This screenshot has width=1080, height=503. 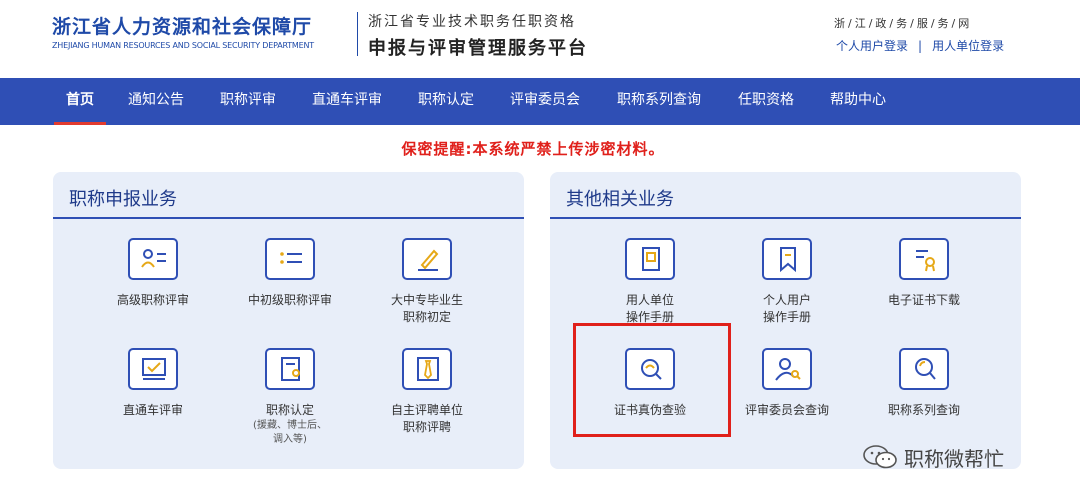 What do you see at coordinates (923, 410) in the screenshot?
I see `tile-label: 职称系列查询` at bounding box center [923, 410].